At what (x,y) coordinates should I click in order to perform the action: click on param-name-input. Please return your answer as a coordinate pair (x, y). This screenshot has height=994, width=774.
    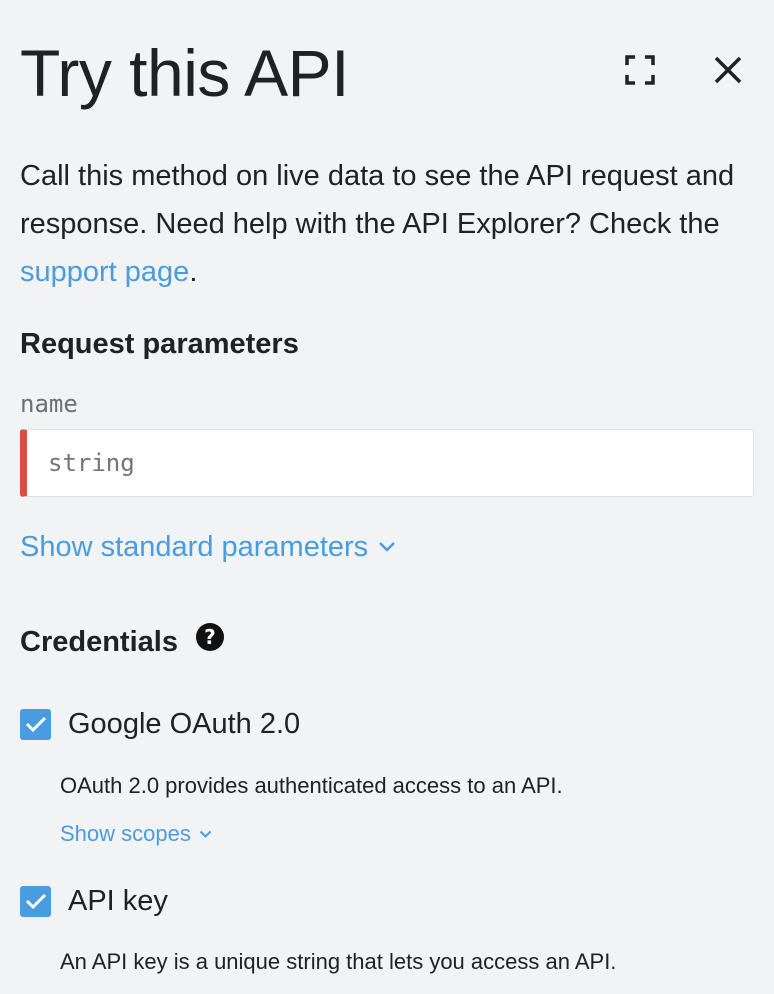
    Looking at the image, I should click on (390, 463).